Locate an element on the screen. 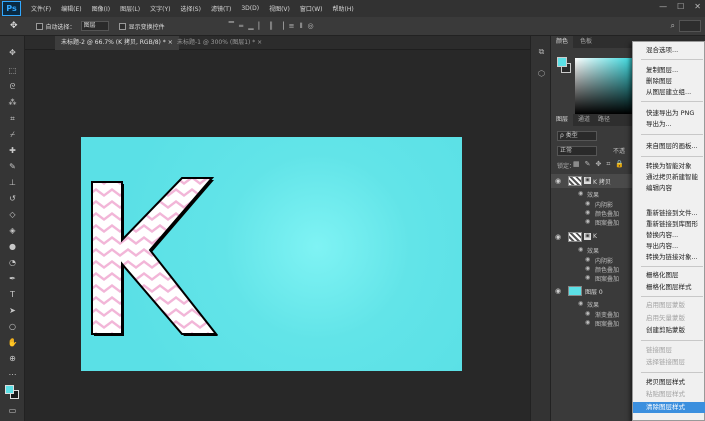  tab-document-2: 未标题-2 @ 66.7% (K 拷贝, RGB/8) * × is located at coordinates (117, 43).